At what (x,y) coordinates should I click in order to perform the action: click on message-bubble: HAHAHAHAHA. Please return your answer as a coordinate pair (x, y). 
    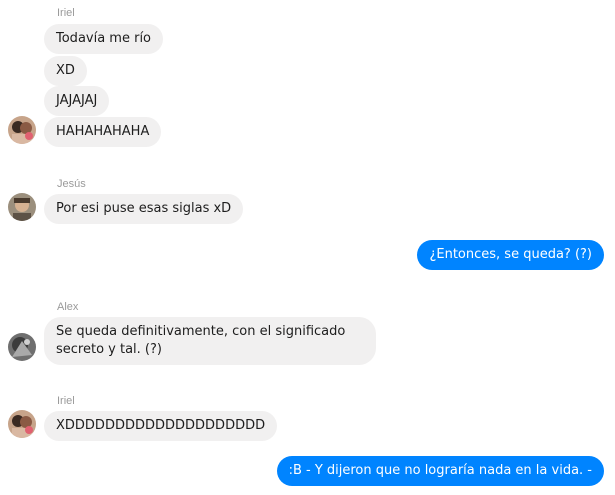
    Looking at the image, I should click on (103, 132).